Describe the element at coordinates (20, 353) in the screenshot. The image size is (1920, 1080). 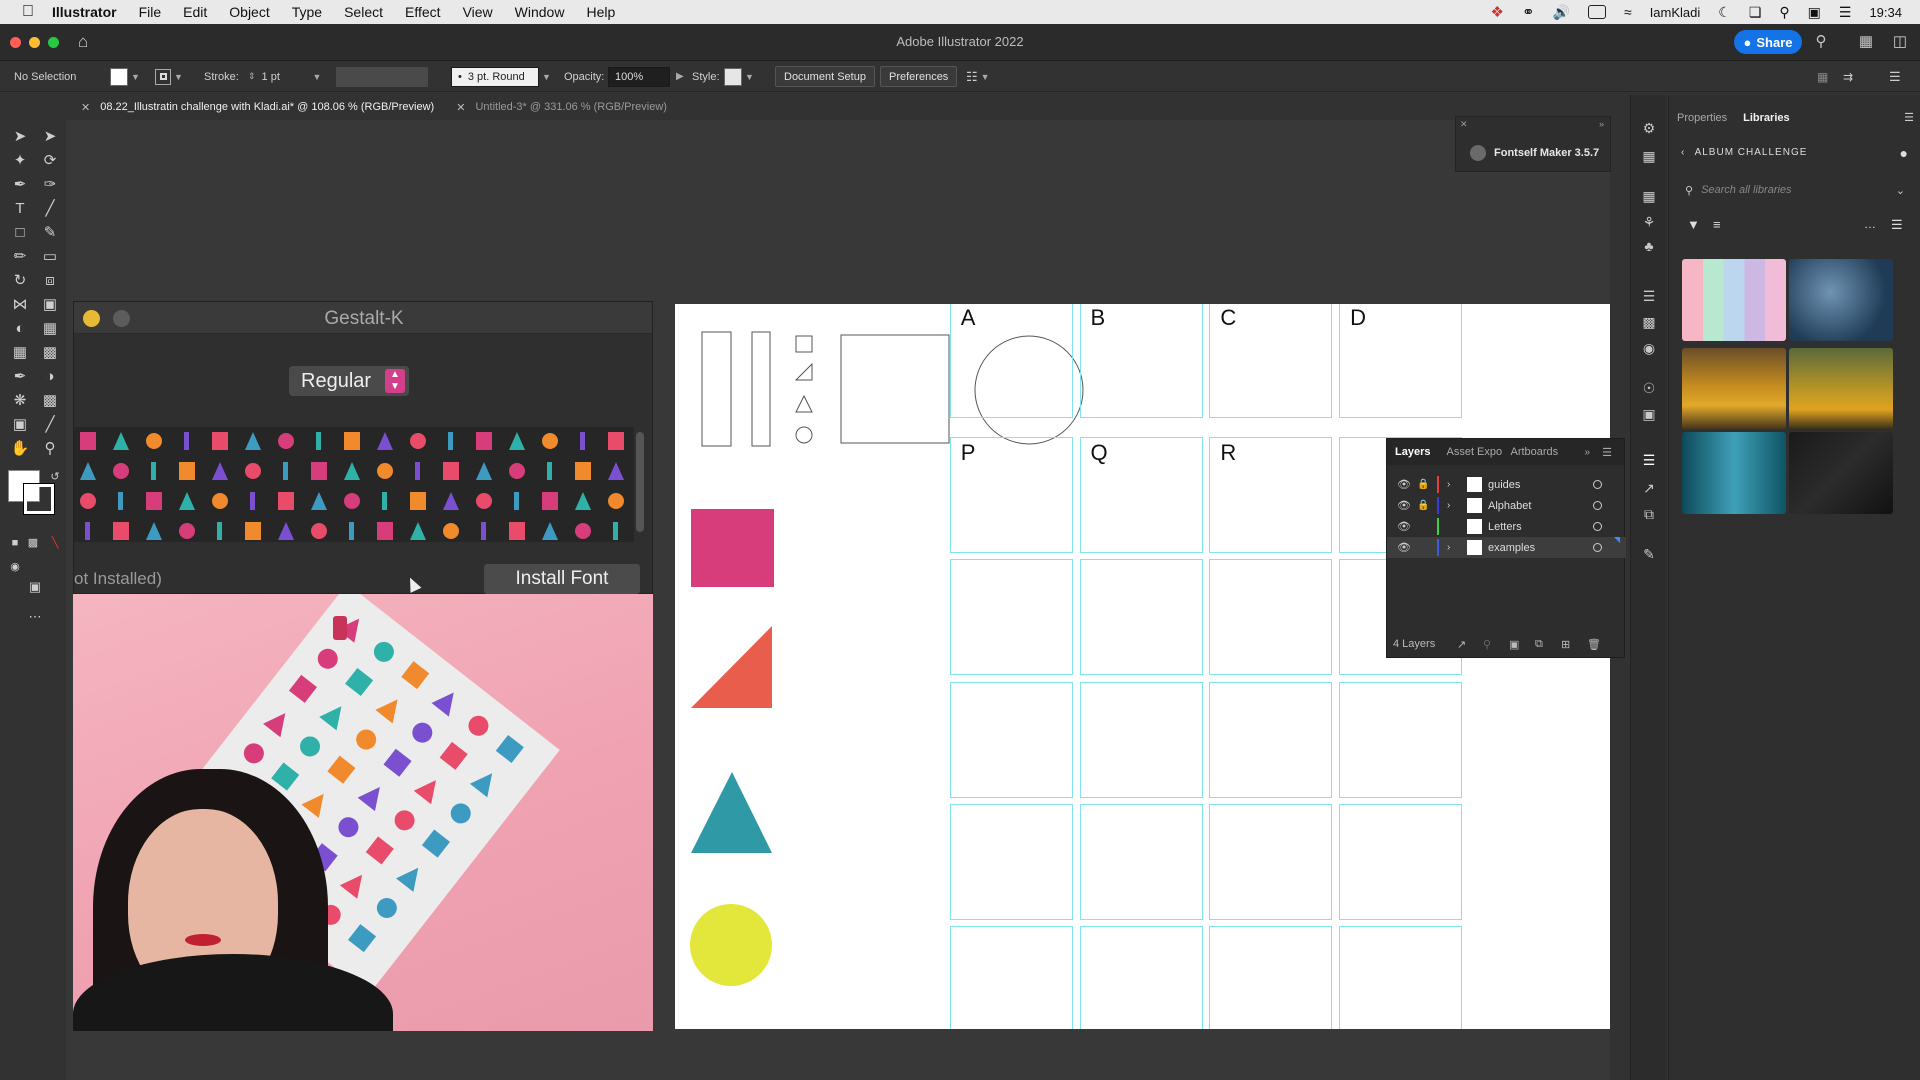
I see `mesh-tool-icon: ▦` at that location.